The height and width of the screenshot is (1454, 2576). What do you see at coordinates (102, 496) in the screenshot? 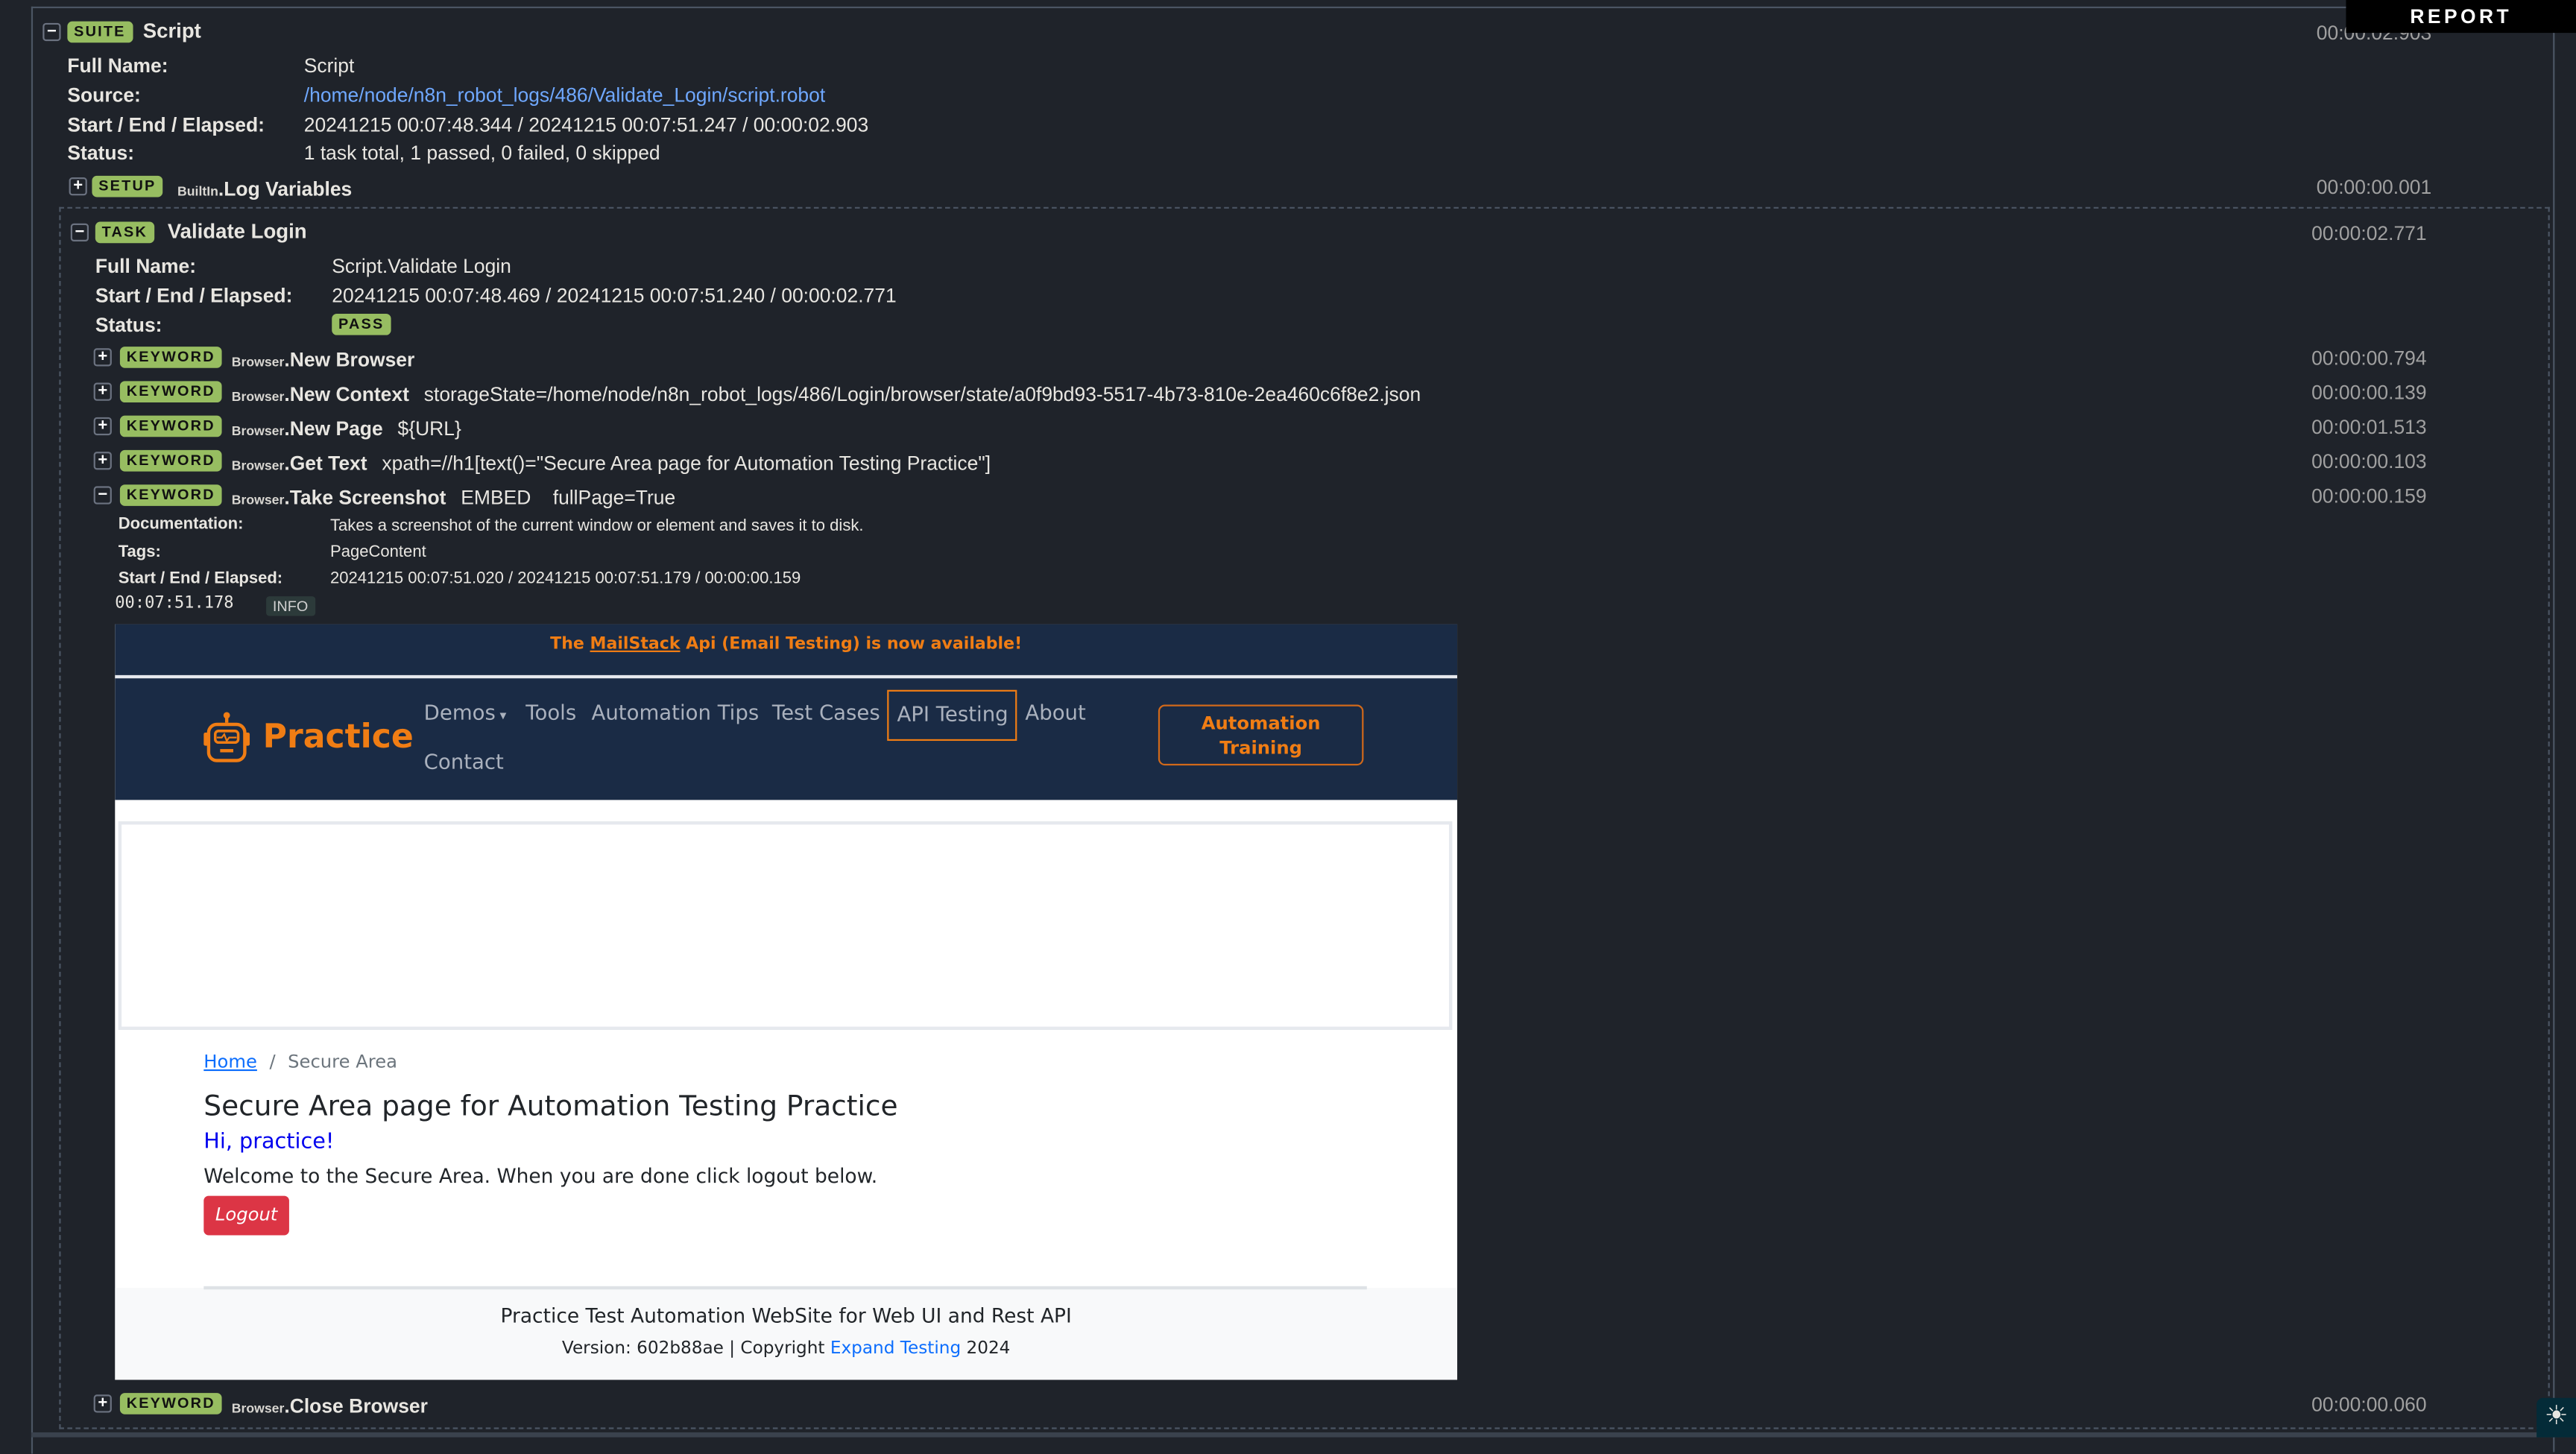
I see `collapse-keyword-toggle: −` at bounding box center [102, 496].